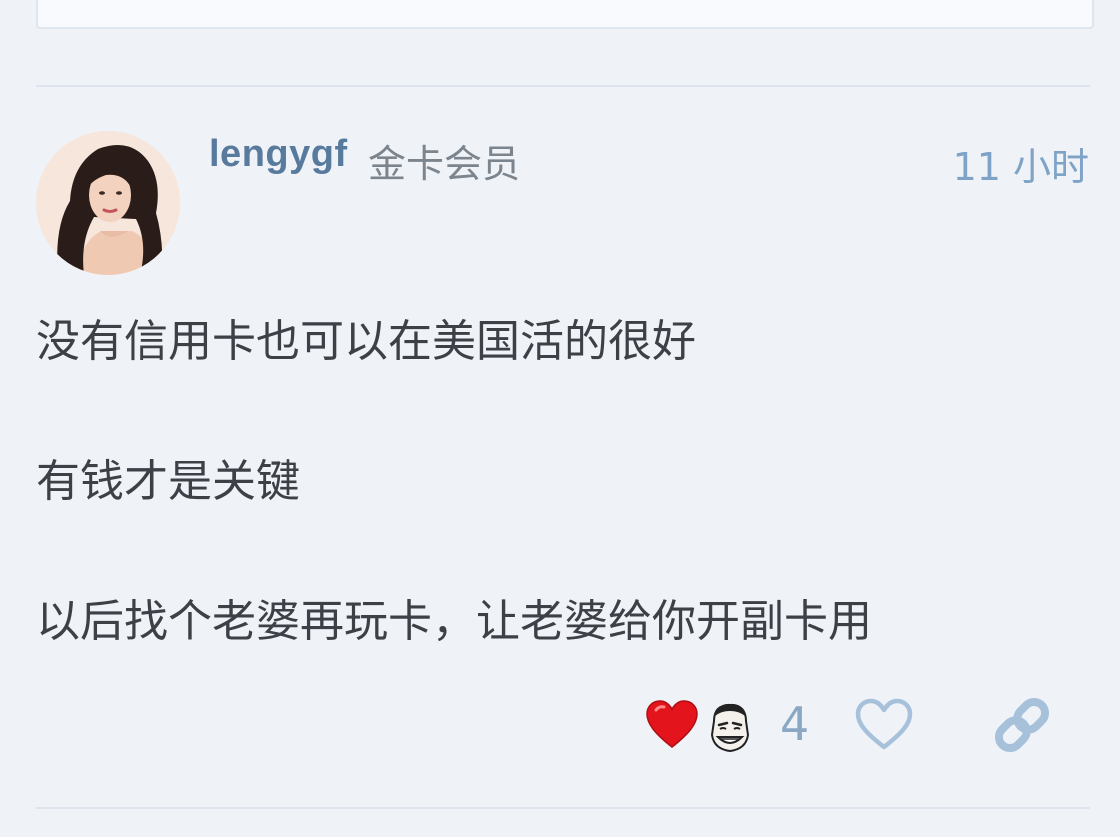 The width and height of the screenshot is (1120, 837). Describe the element at coordinates (168, 481) in the screenshot. I see `post-paragraph: 有钱才是关键` at that location.